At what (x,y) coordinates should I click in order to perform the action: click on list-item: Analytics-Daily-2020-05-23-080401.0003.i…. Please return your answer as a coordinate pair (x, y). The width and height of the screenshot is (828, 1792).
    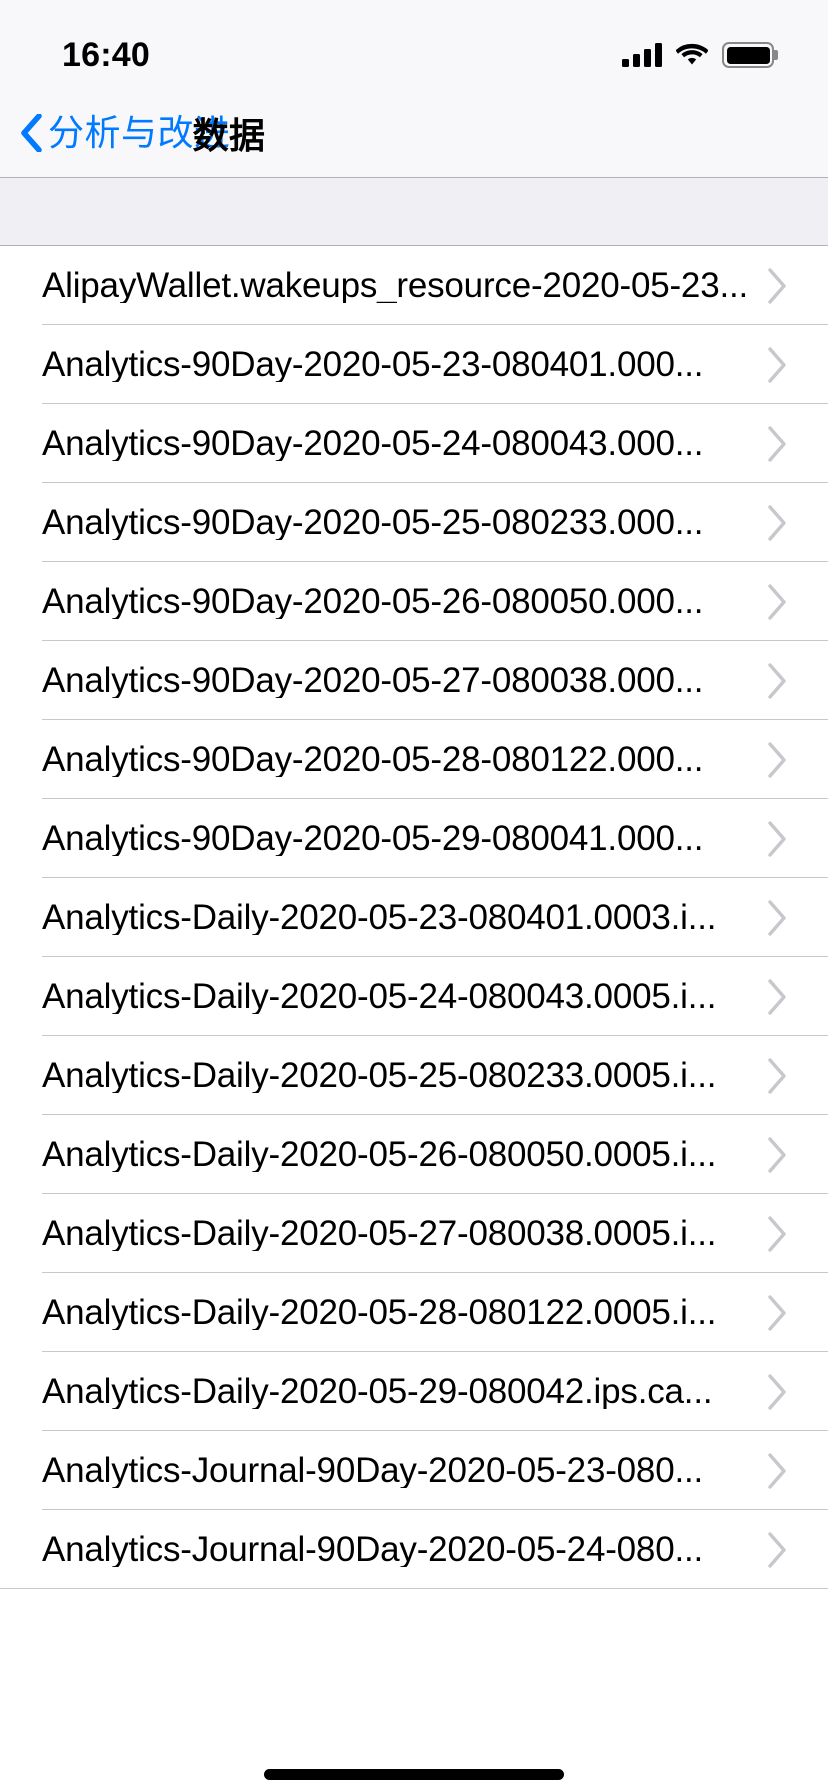
    Looking at the image, I should click on (414, 917).